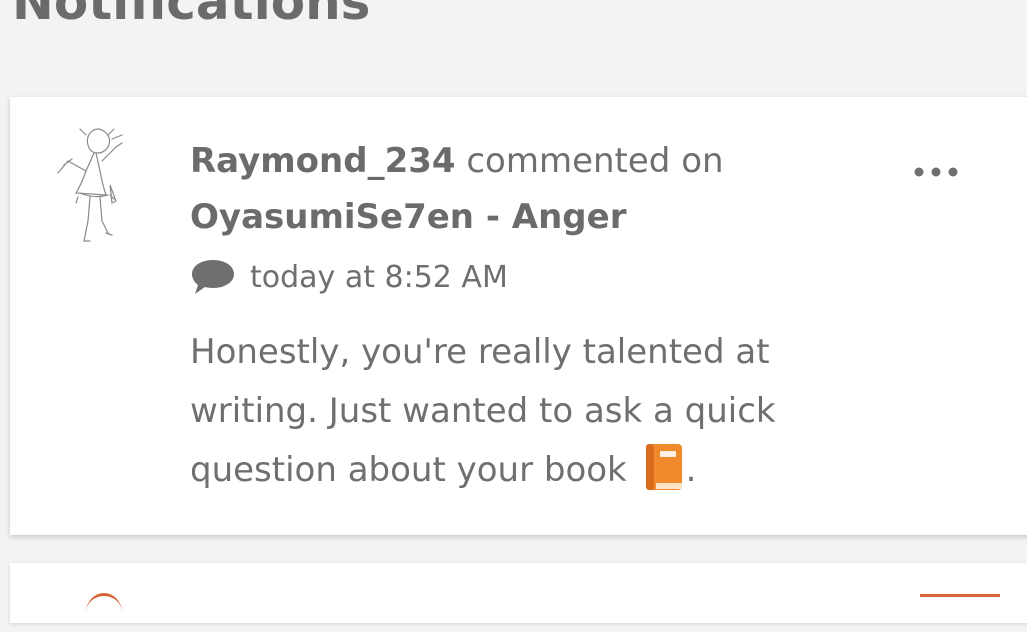 The width and height of the screenshot is (1027, 632). Describe the element at coordinates (104, 612) in the screenshot. I see `avatar-partial` at that location.